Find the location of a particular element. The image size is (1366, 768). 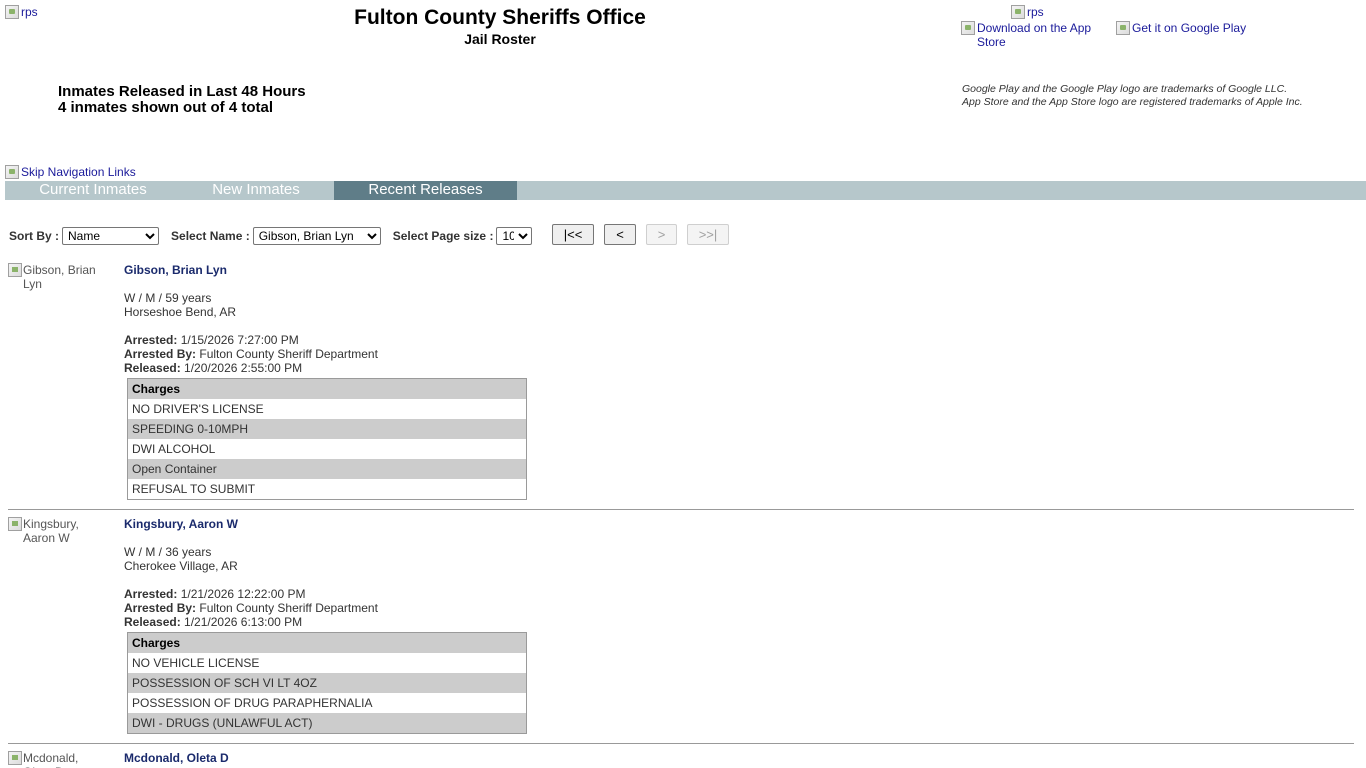

next-page-button: > is located at coordinates (661, 234).